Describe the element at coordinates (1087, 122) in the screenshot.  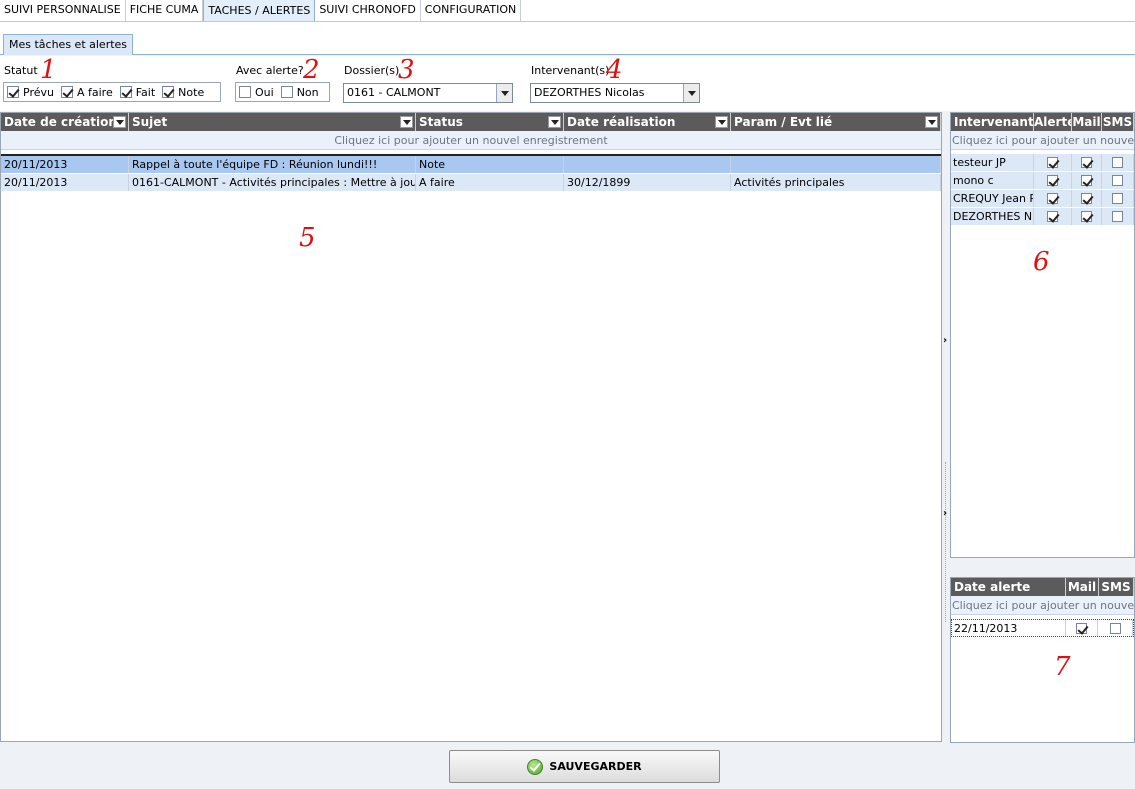
I see `intervenant-column-header-2: Mail` at that location.